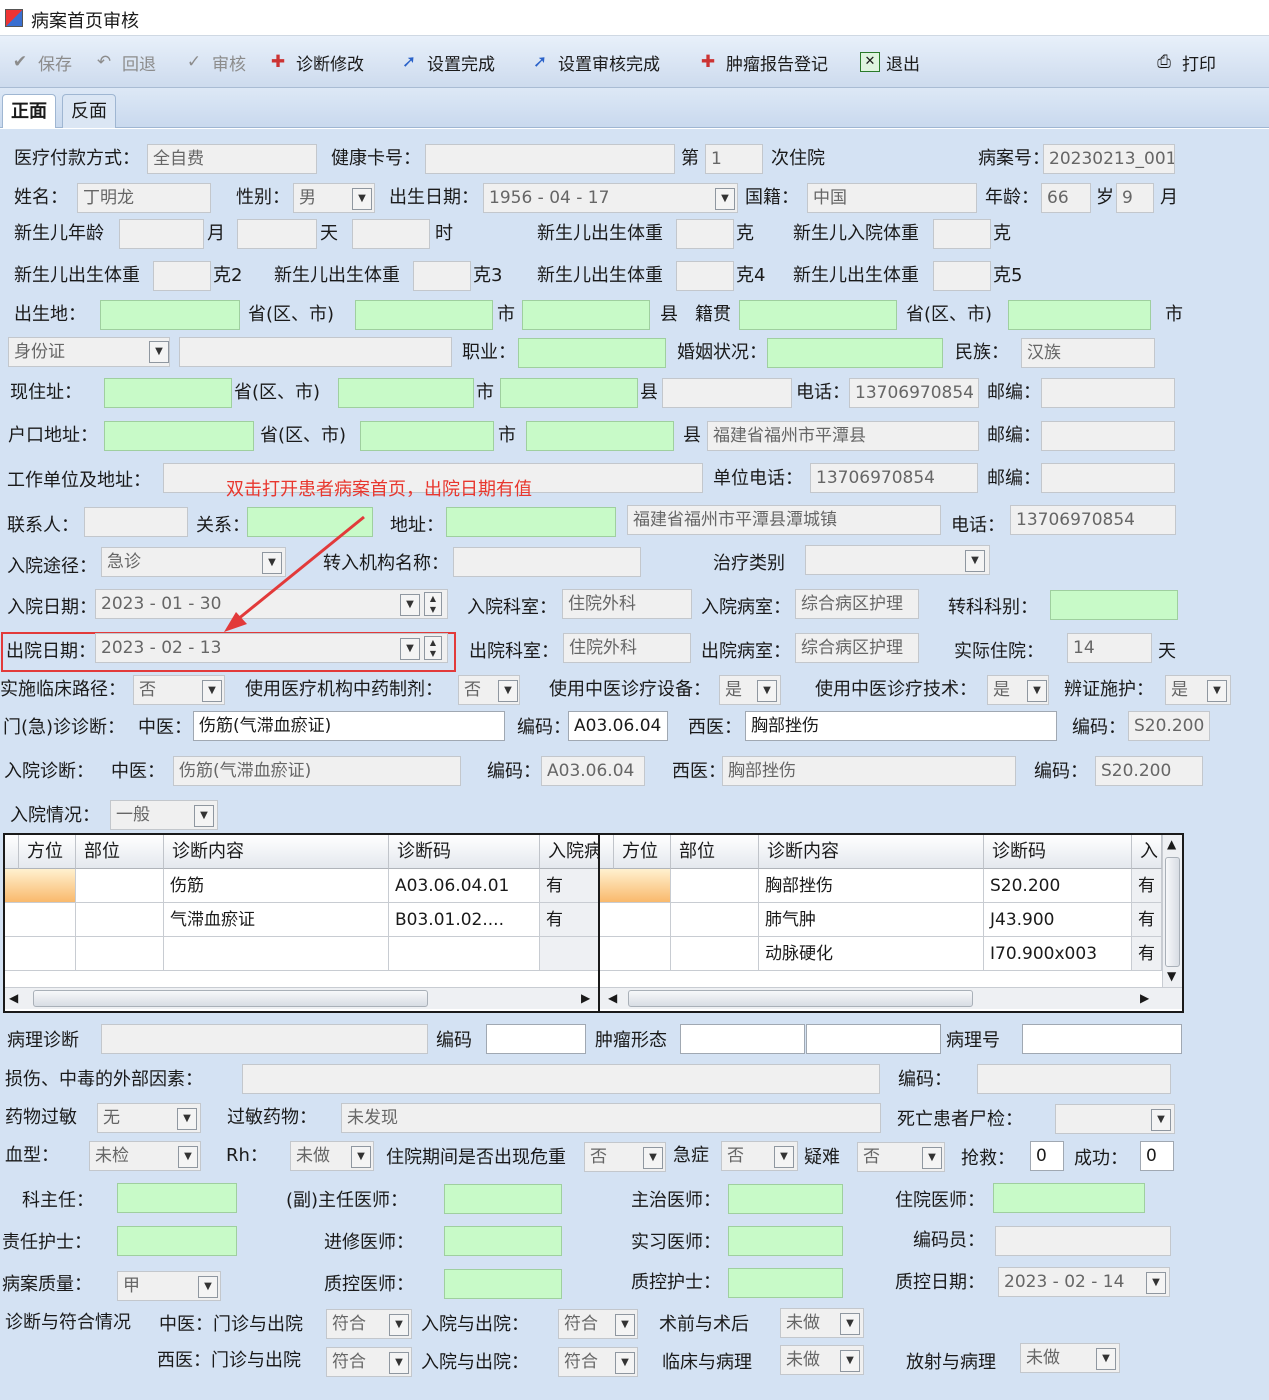 This screenshot has height=1400, width=1269. Describe the element at coordinates (1083, 1241) in the screenshot. I see `coder-field` at that location.